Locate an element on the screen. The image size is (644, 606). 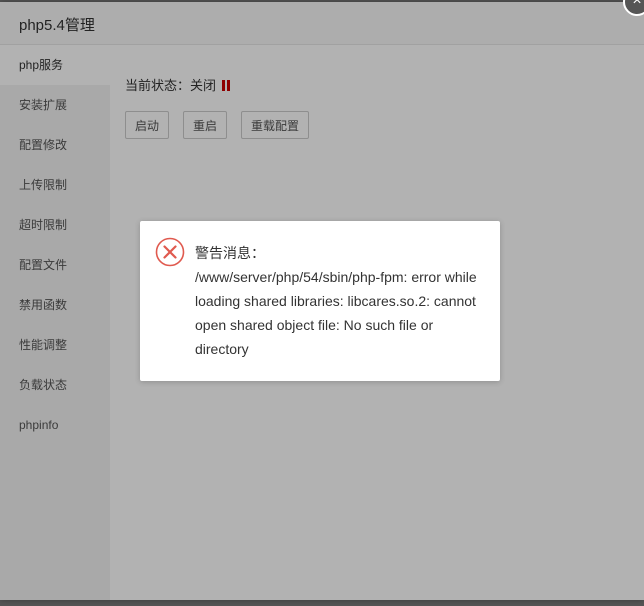
alert-title: 警告消息： is located at coordinates (230, 253).